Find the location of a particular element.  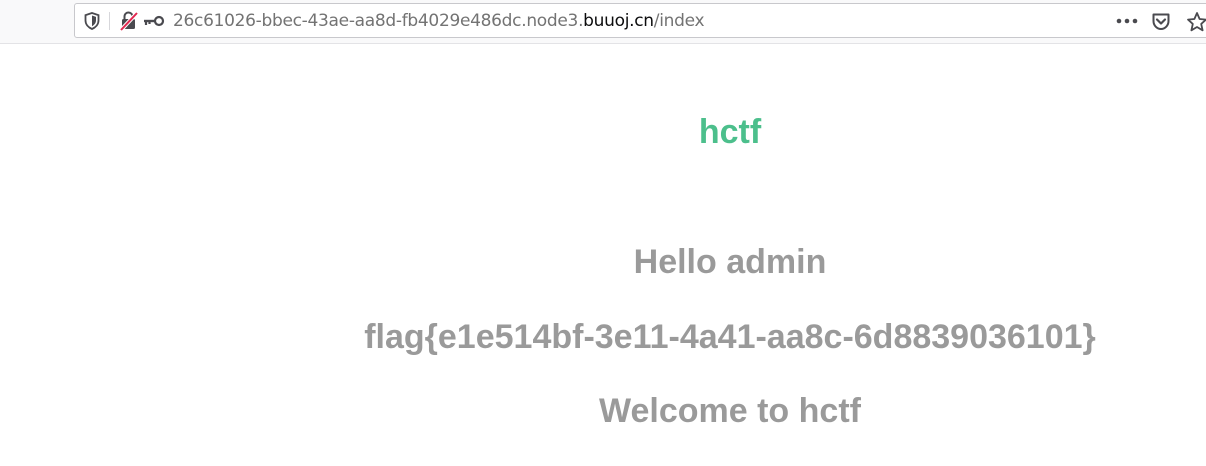

page-actions-more-icon is located at coordinates (1127, 21).